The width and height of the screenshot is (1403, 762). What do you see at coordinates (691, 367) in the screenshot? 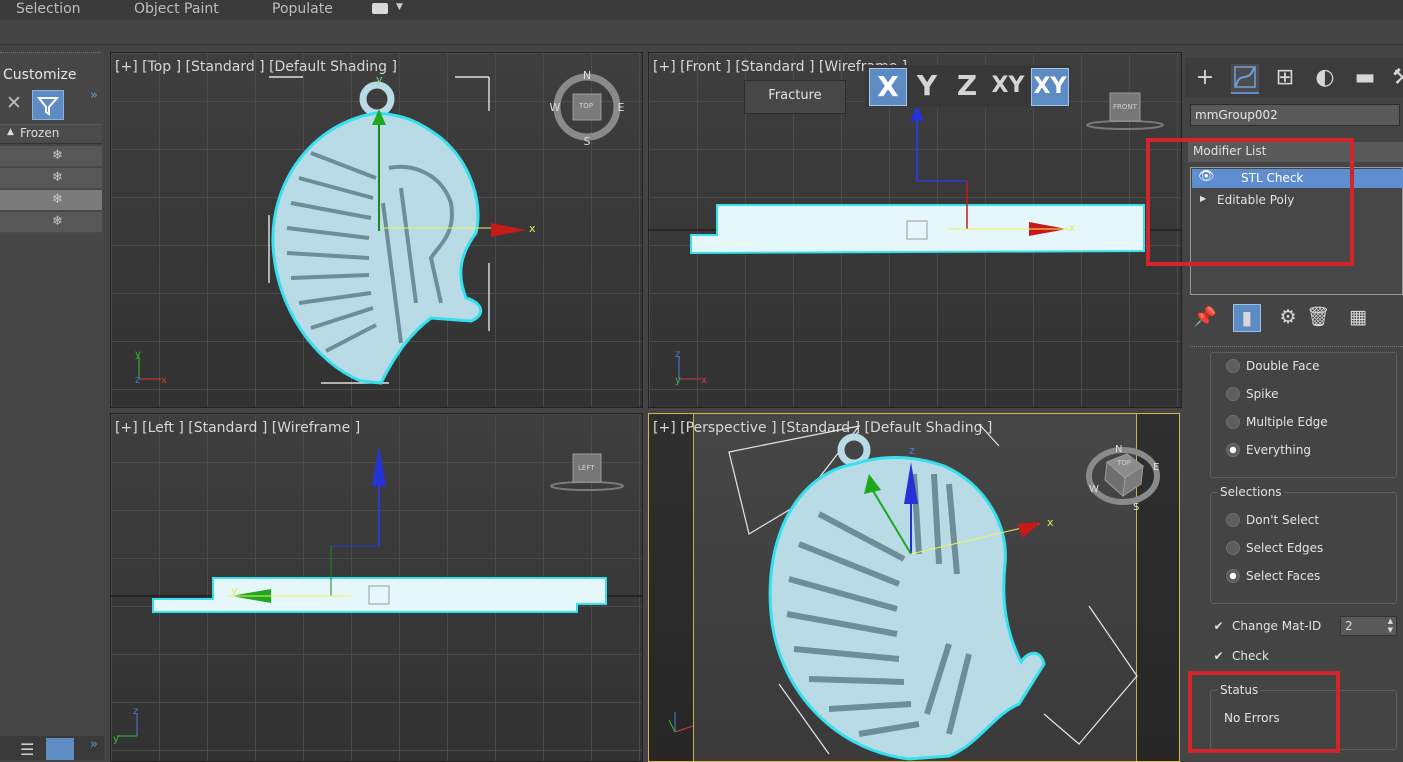
I see `axis-tripod: z x y` at bounding box center [691, 367].